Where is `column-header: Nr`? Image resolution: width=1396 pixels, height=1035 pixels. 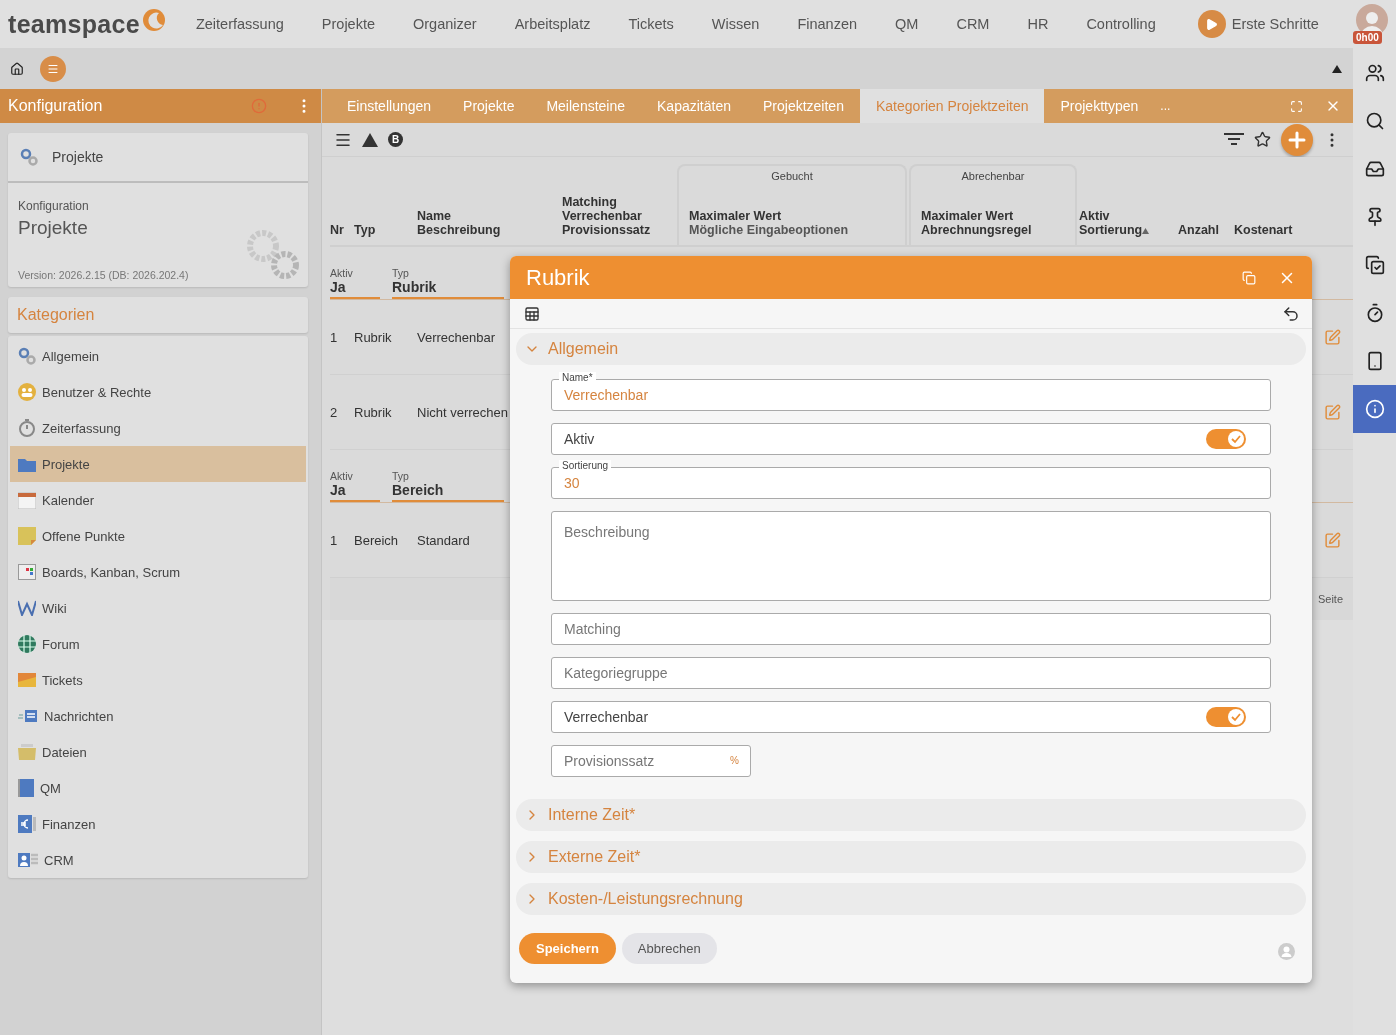
column-header: Nr is located at coordinates (342, 234).